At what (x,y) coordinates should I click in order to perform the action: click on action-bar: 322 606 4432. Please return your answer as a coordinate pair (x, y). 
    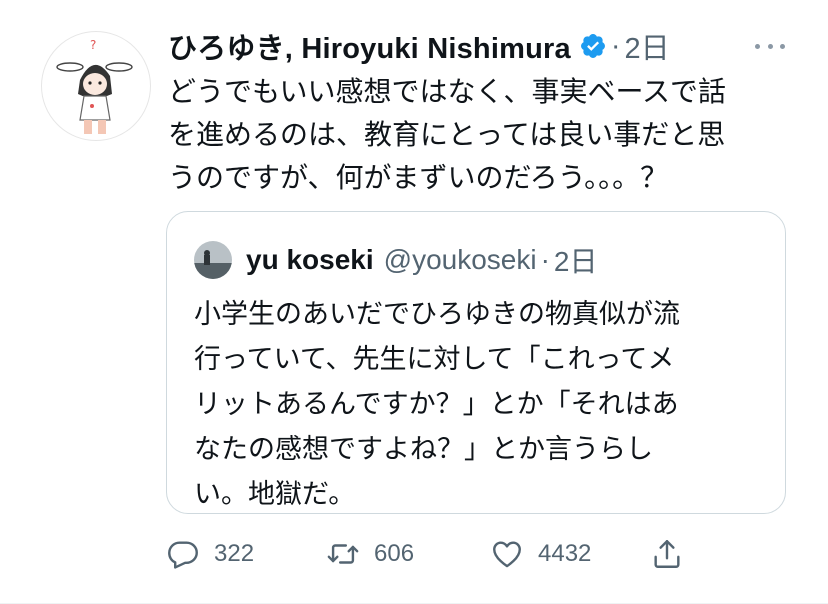
    Looking at the image, I should click on (476, 554).